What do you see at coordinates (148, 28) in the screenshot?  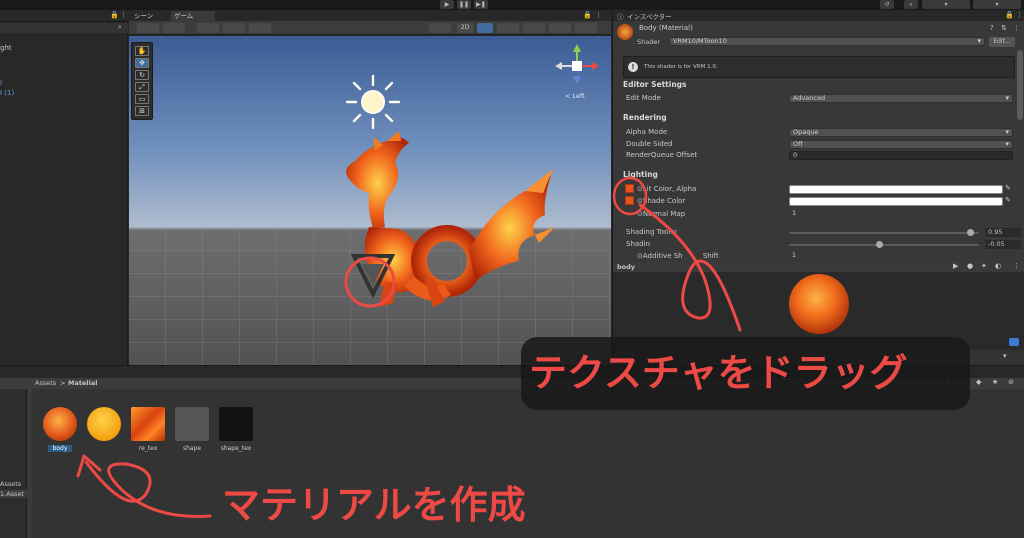 I see `draw-mode-dropdown` at bounding box center [148, 28].